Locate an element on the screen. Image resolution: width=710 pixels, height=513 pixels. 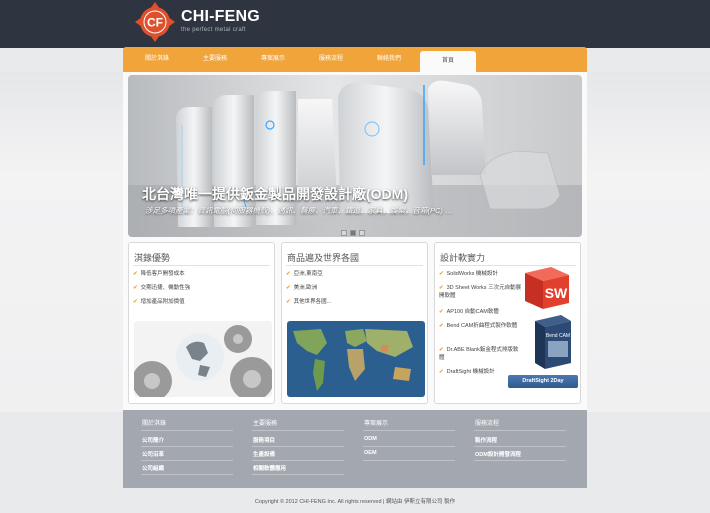
slider-pagination is located at coordinates (354, 232).